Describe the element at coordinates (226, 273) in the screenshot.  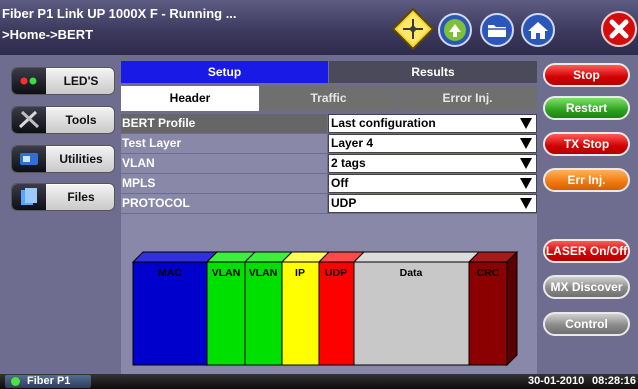
I see `frame-label-vlan-1: VLAN` at that location.